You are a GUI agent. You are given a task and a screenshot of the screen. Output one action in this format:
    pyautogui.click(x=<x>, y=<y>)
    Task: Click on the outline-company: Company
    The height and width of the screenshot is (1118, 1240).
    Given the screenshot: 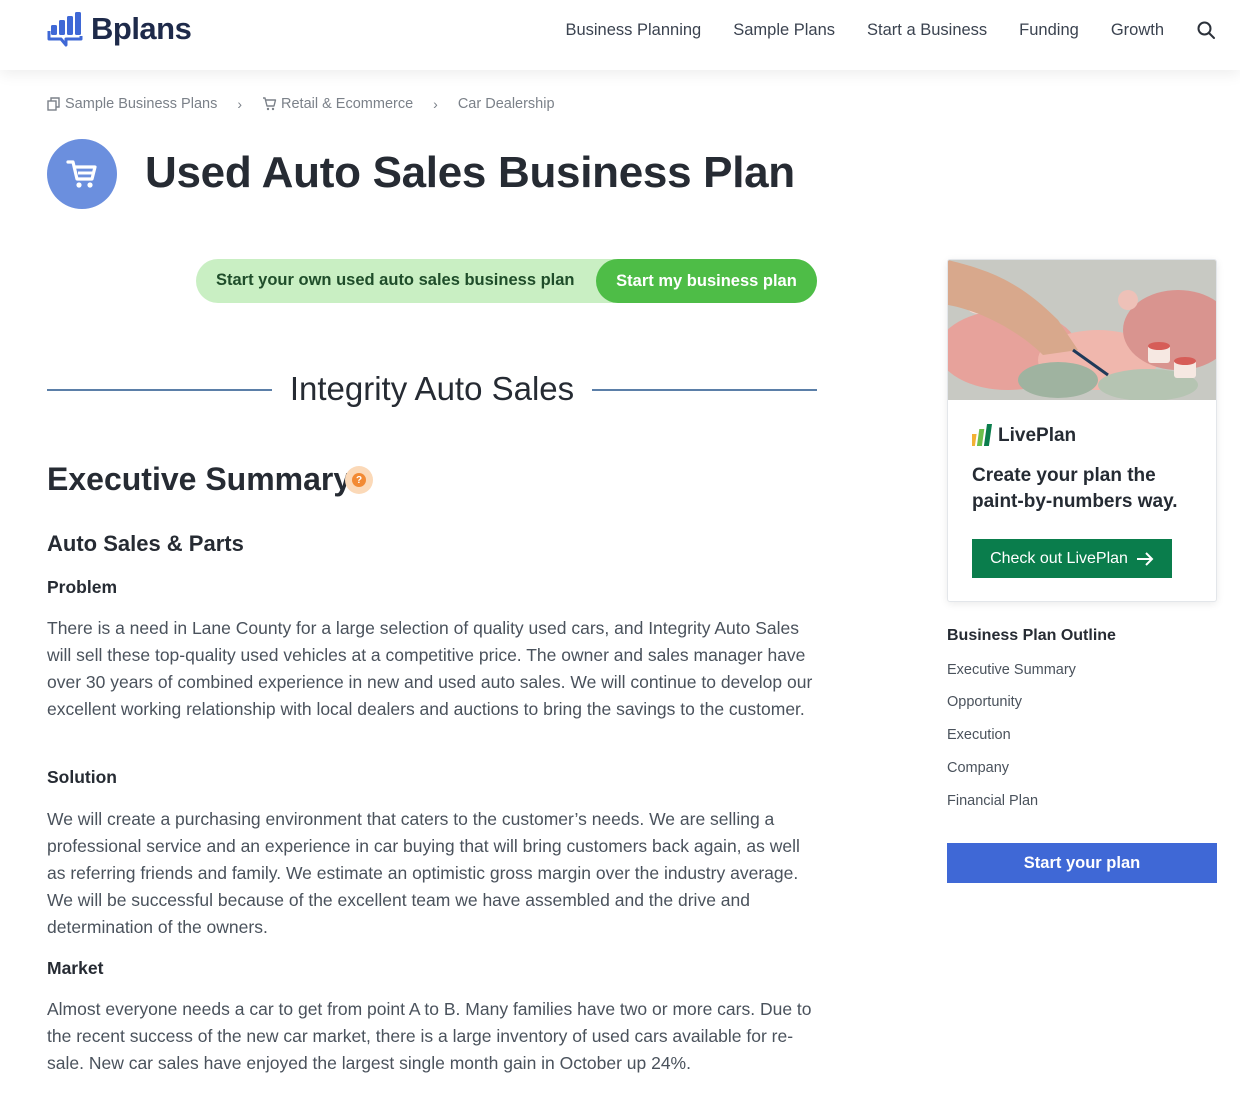 What is the action you would take?
    pyautogui.click(x=978, y=768)
    